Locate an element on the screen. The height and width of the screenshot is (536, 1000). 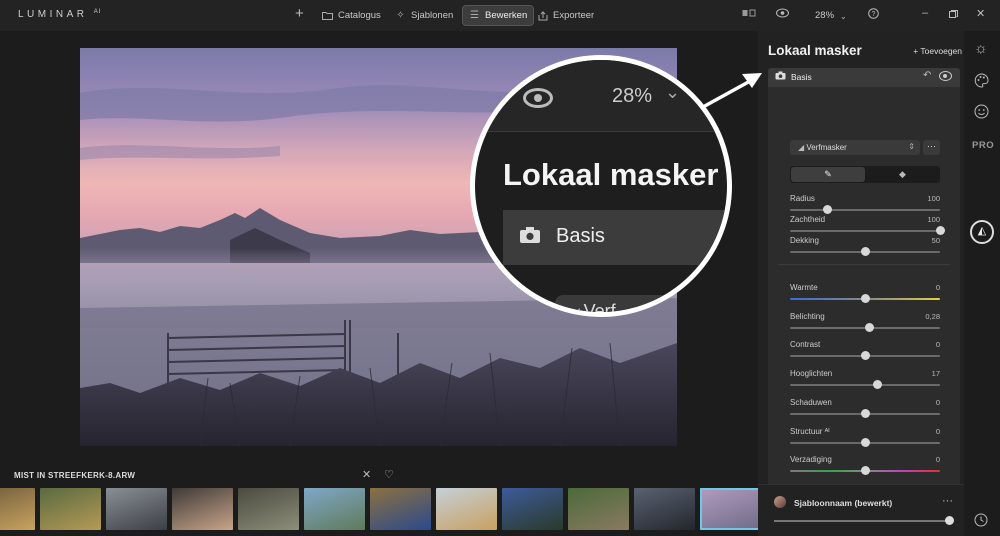
mask-type-select: ◢ Verfmasker ⇕ is located at coordinates (855, 147).